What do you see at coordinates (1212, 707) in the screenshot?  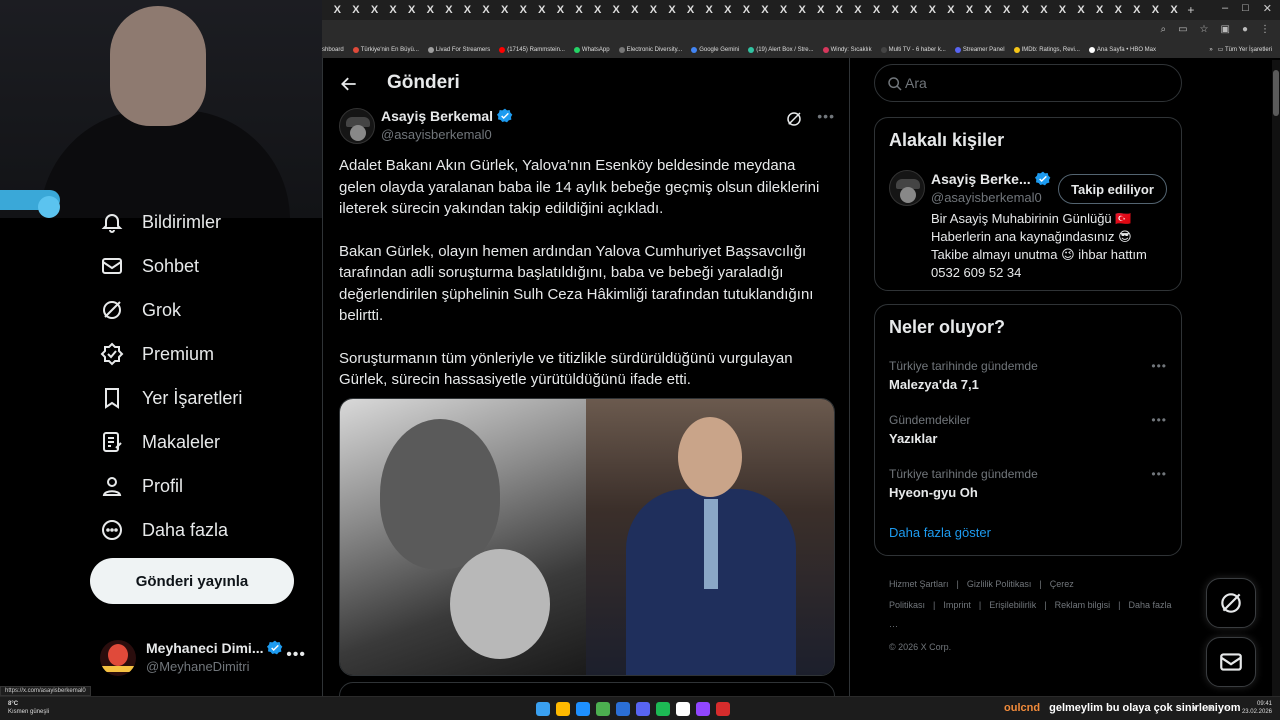 I see `system-tray: ▴ ◉ ♪` at bounding box center [1212, 707].